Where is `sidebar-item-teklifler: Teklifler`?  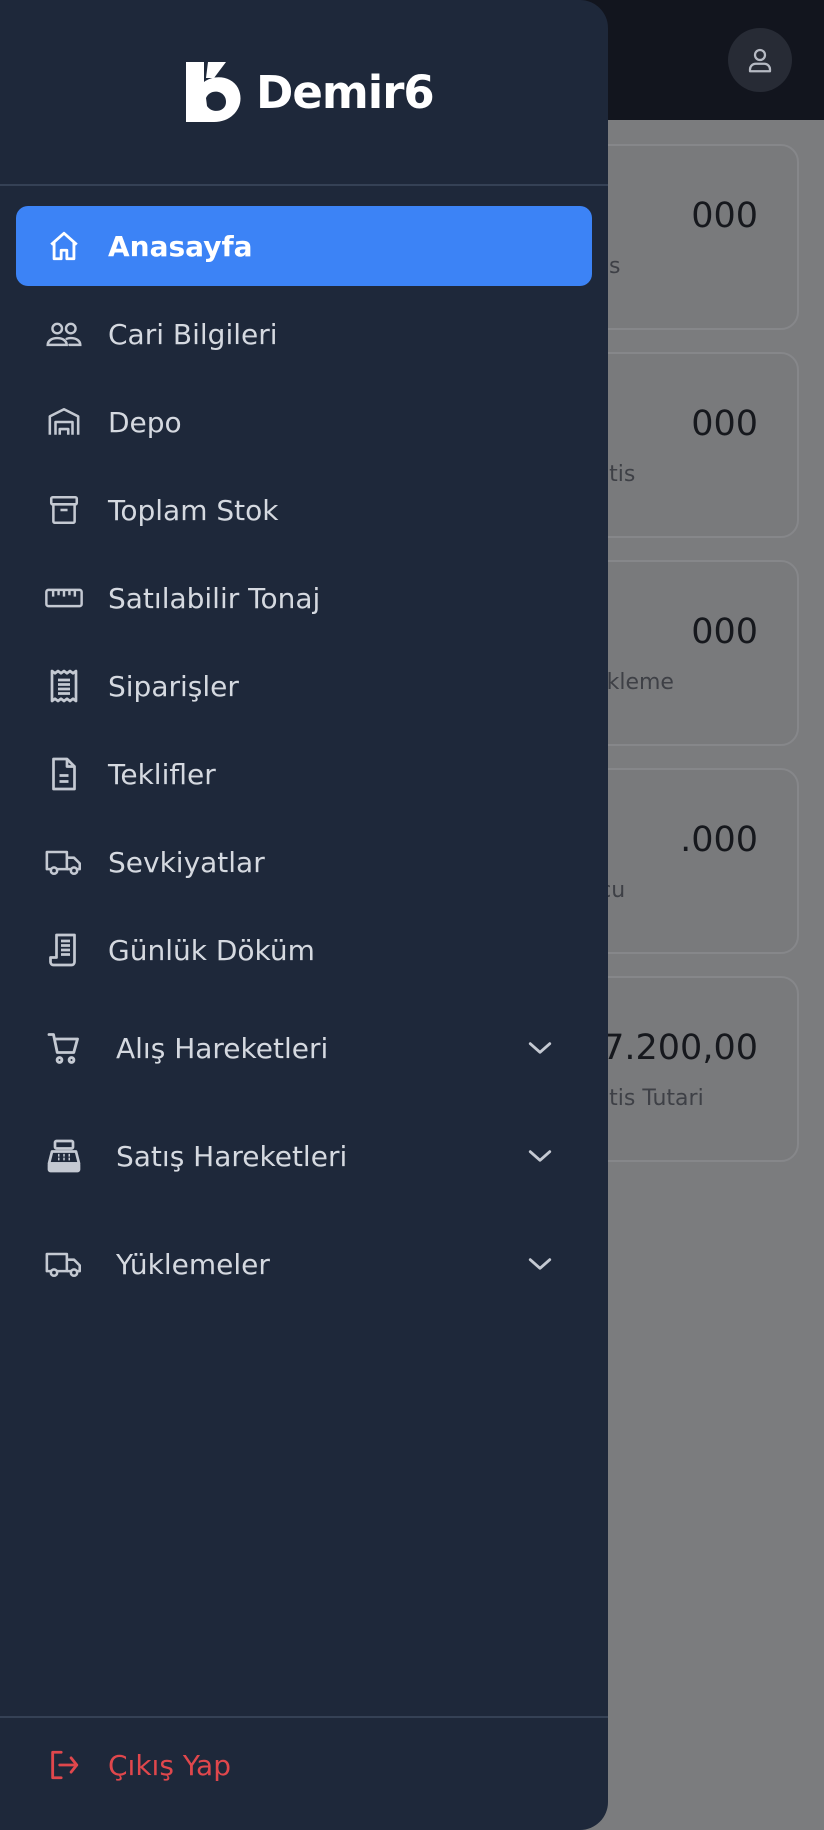
sidebar-item-teklifler: Teklifler is located at coordinates (304, 774).